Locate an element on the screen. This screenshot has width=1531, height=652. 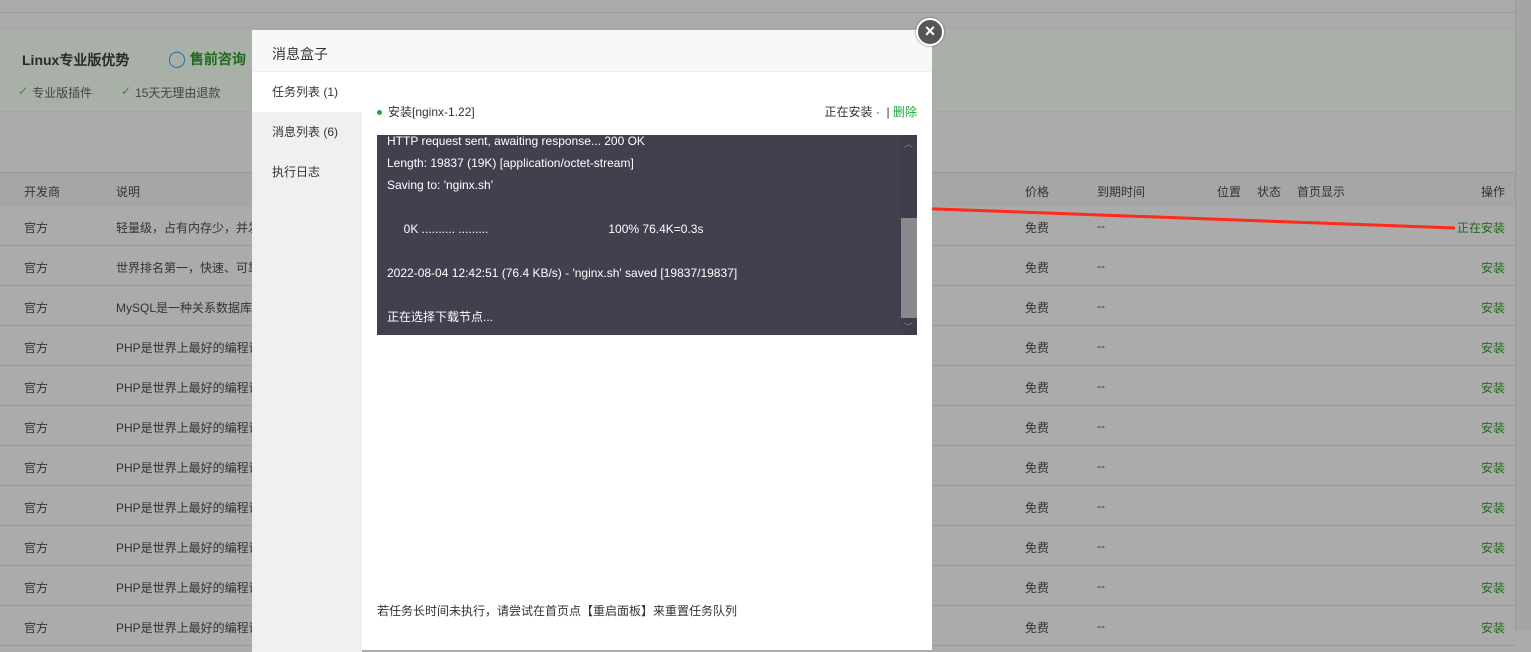
log-line: Saving to: 'nginx.sh' is located at coordinates (440, 185).